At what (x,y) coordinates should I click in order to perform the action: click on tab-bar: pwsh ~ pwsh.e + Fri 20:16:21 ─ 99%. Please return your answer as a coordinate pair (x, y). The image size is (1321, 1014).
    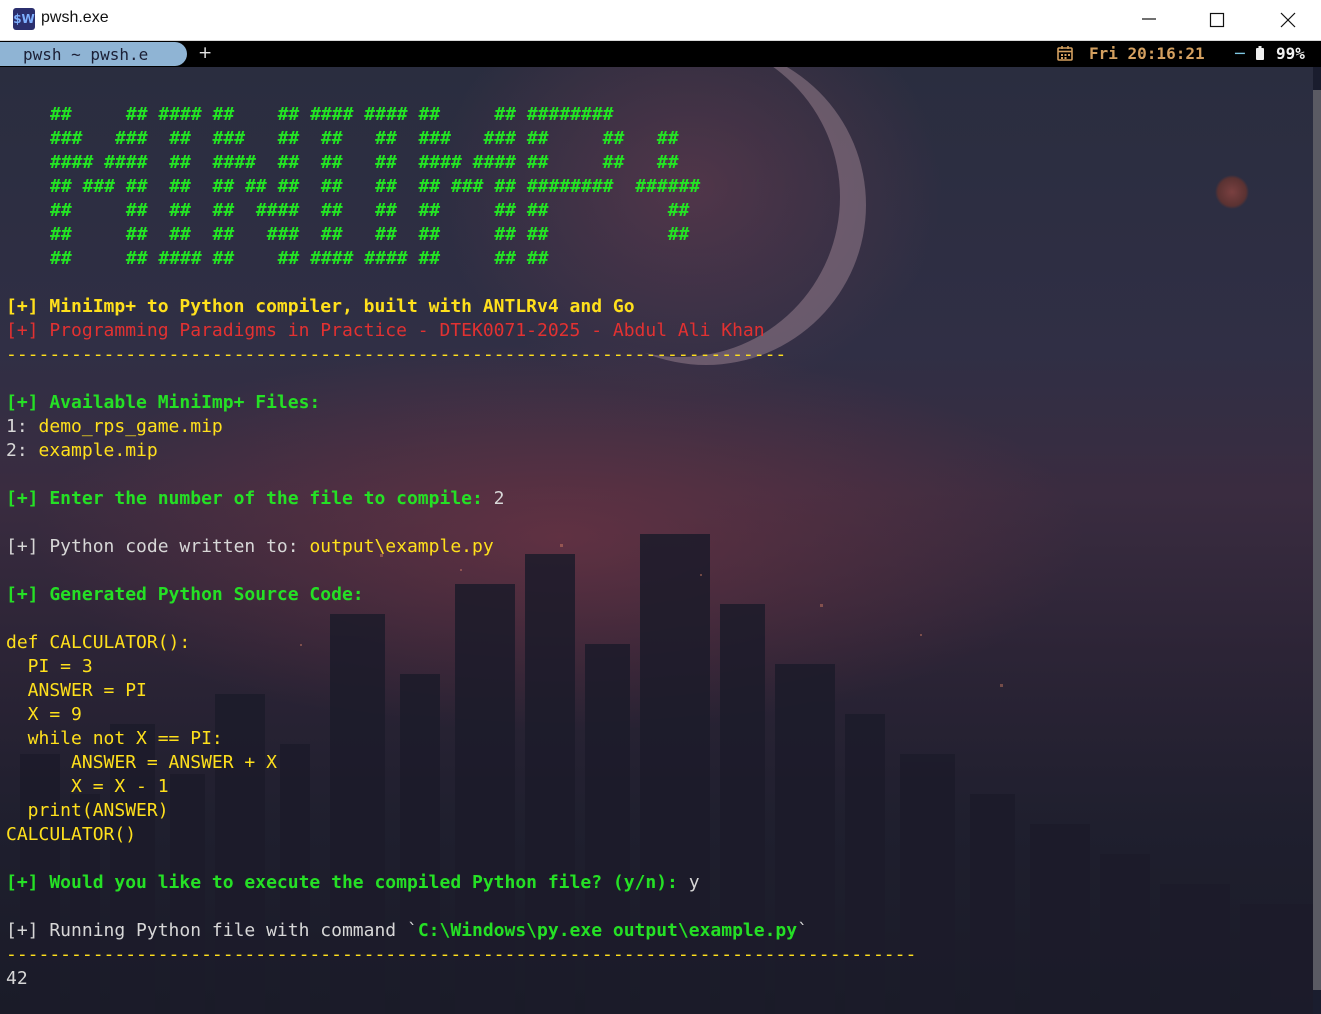
    Looking at the image, I should click on (660, 54).